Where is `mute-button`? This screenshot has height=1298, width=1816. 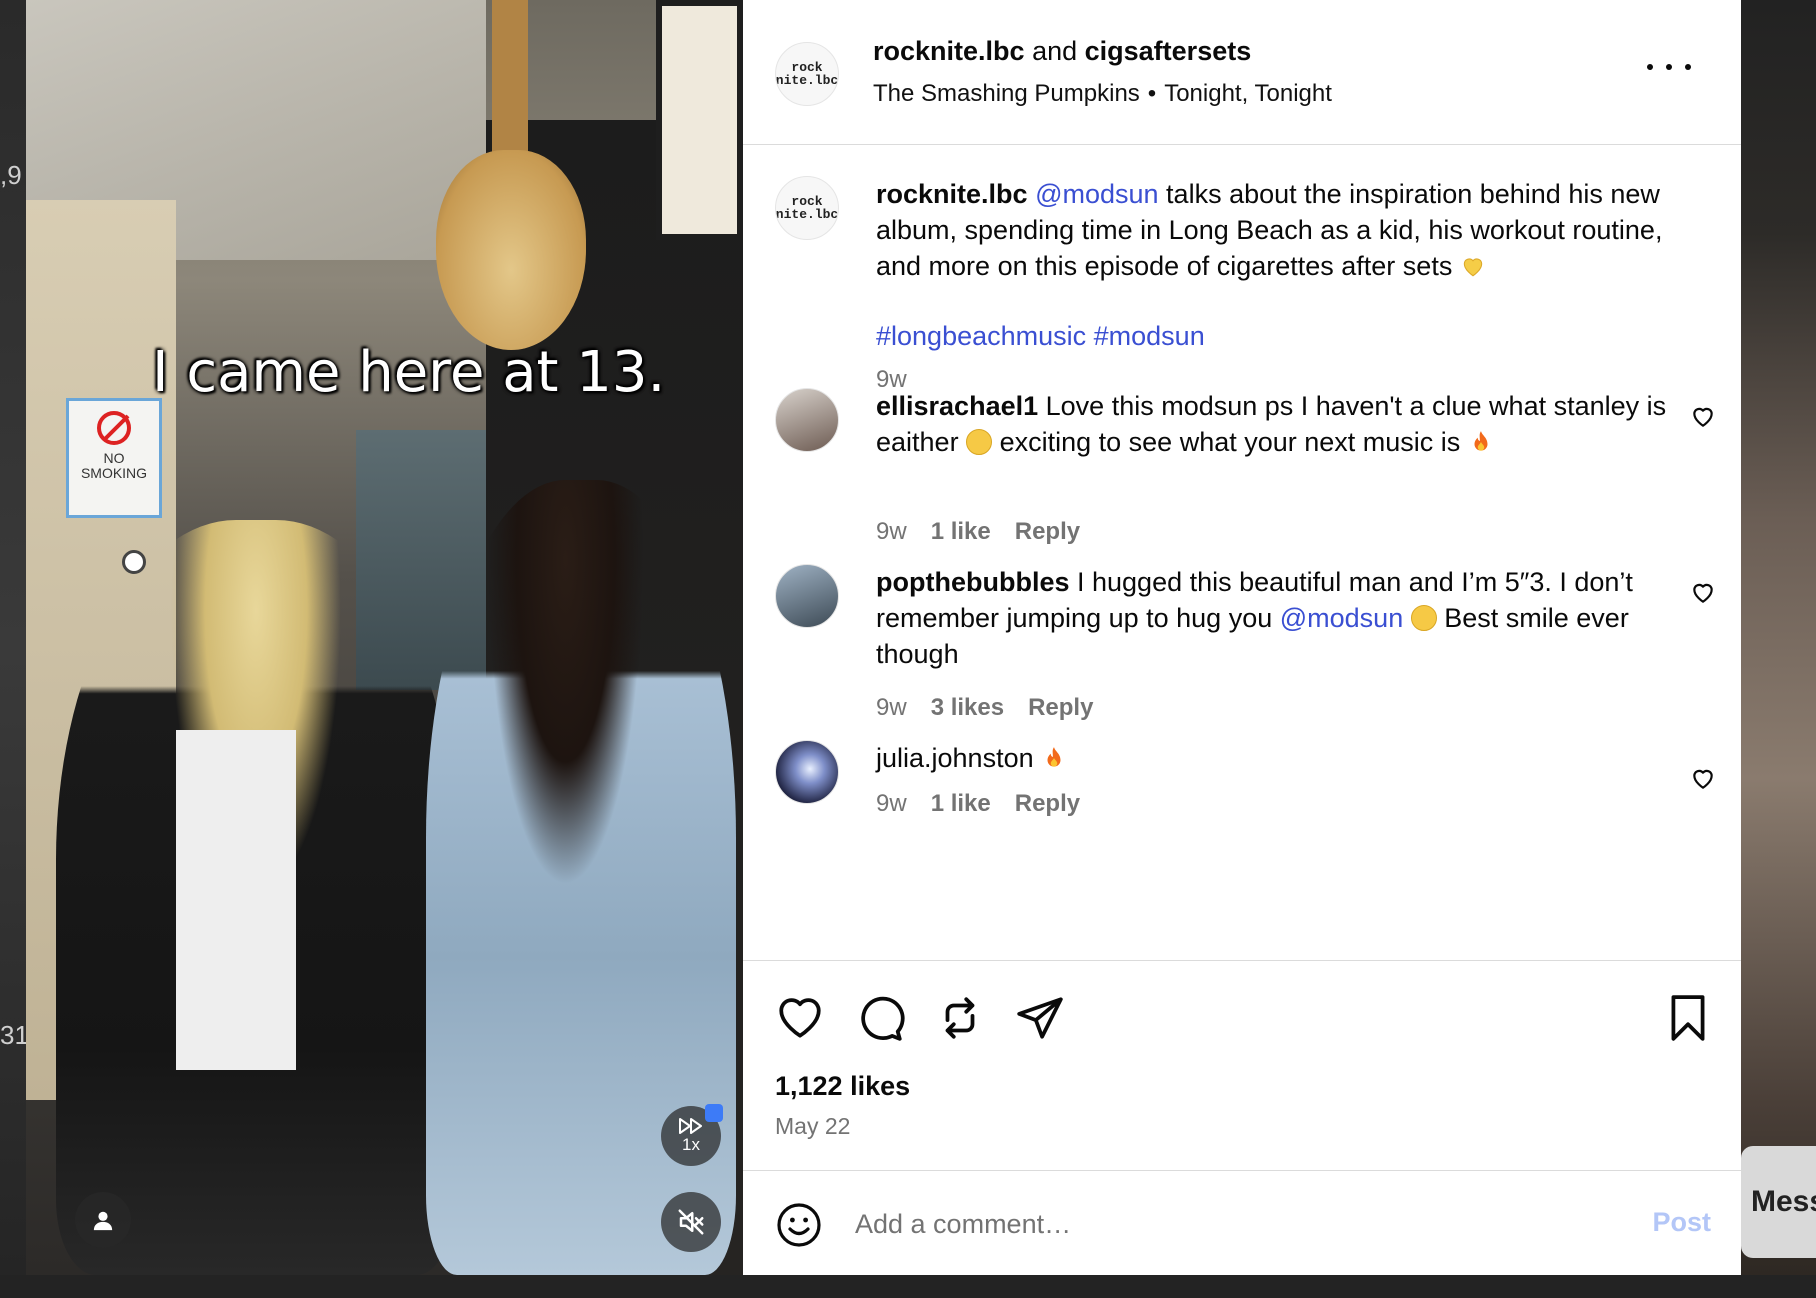
mute-button is located at coordinates (691, 1222).